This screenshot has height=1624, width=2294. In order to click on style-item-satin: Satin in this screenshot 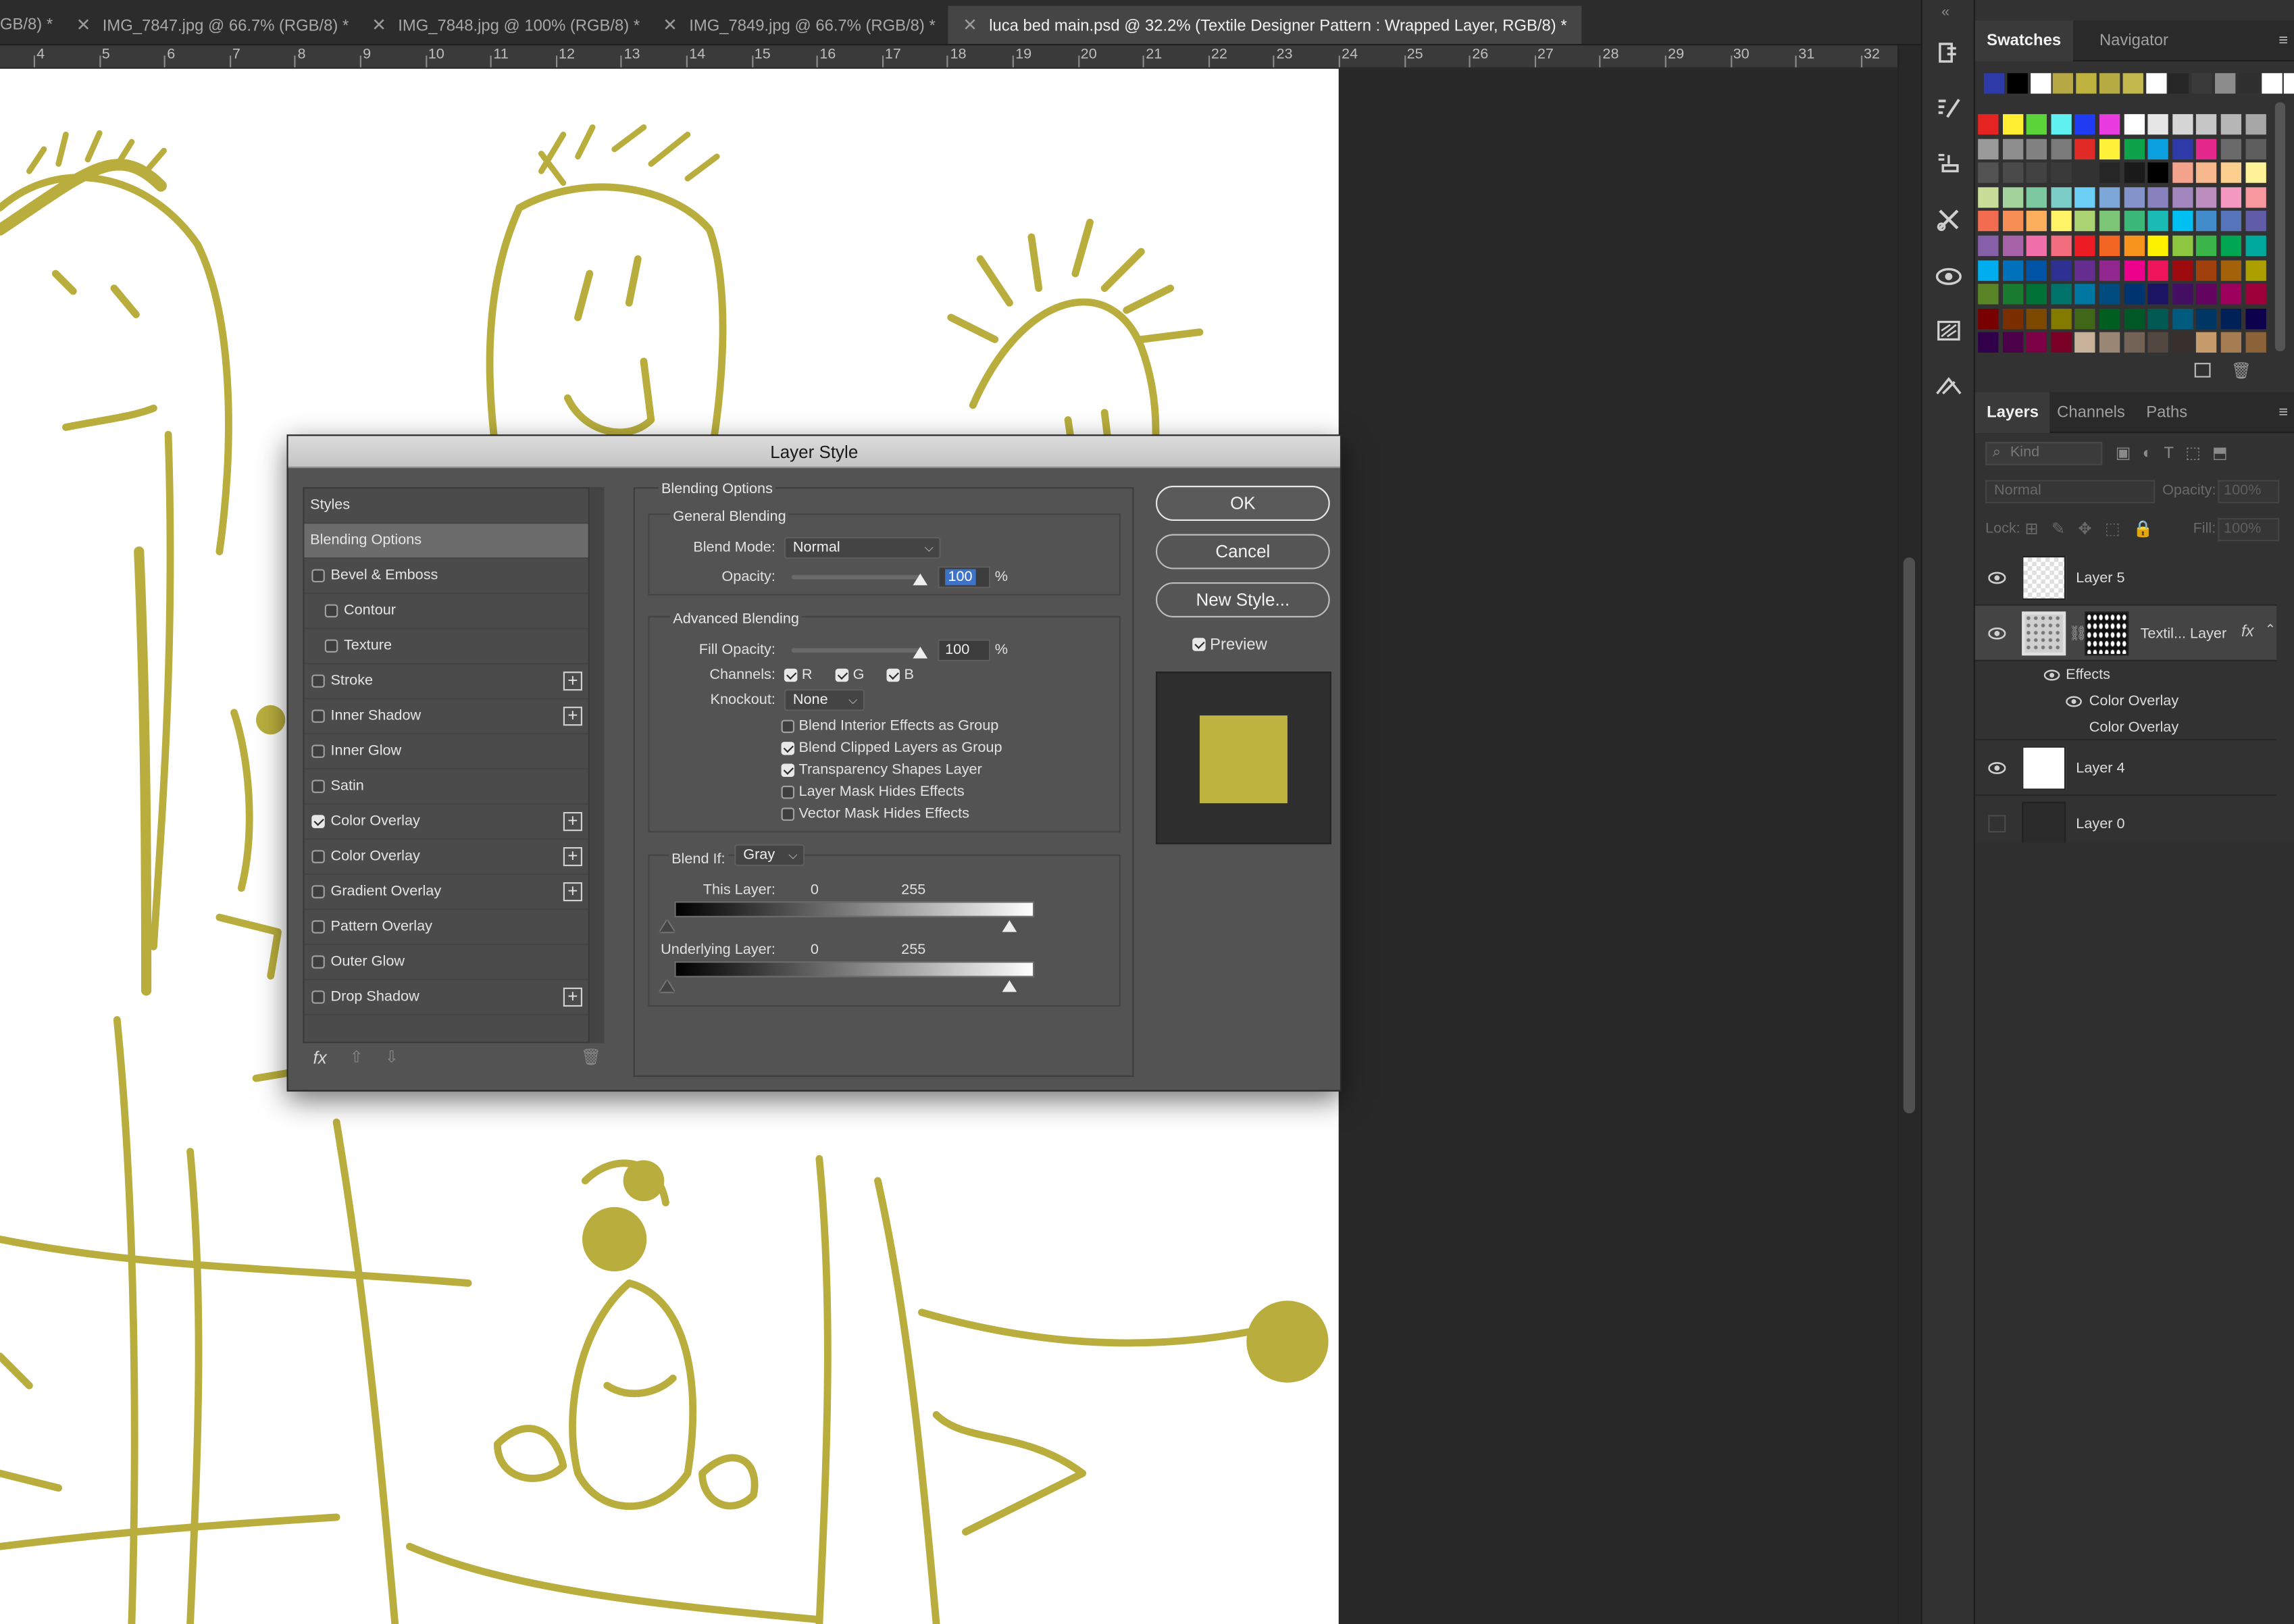, I will do `click(447, 787)`.